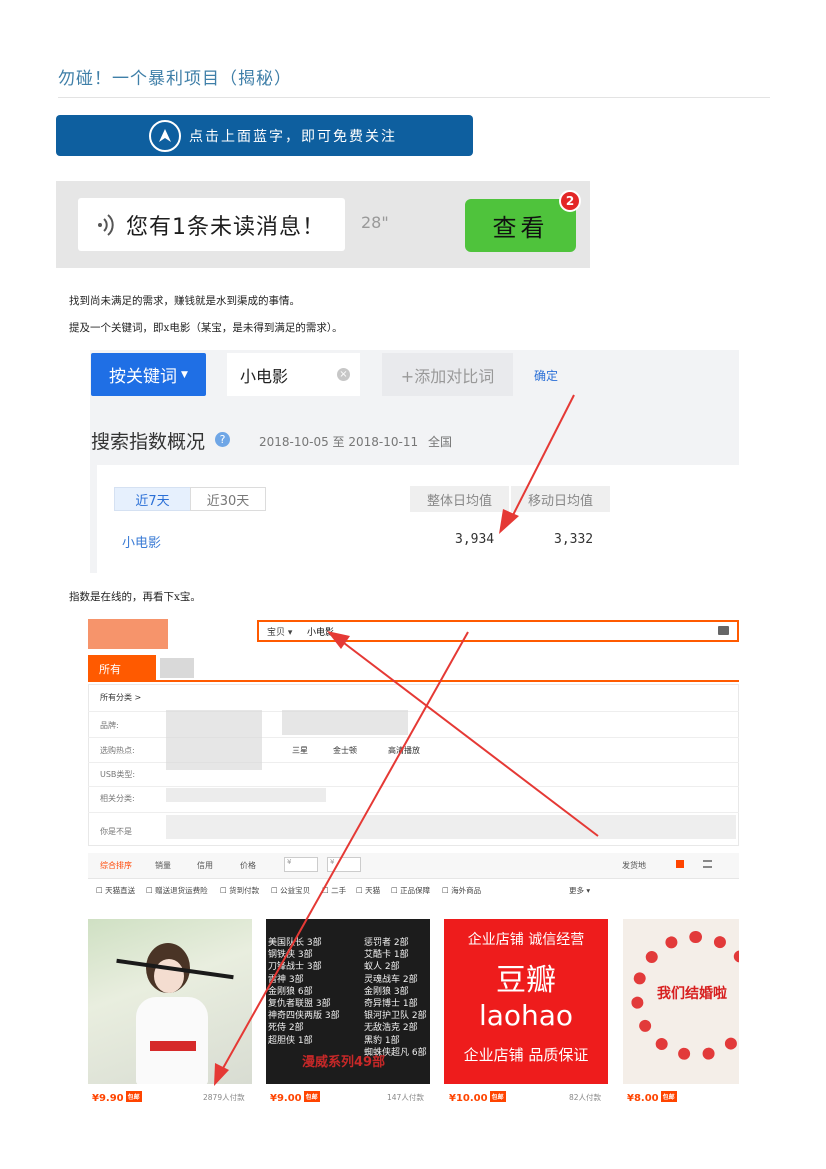 This screenshot has width=826, height=1169. Describe the element at coordinates (542, 457) in the screenshot. I see `arrow-to-index-value` at that location.